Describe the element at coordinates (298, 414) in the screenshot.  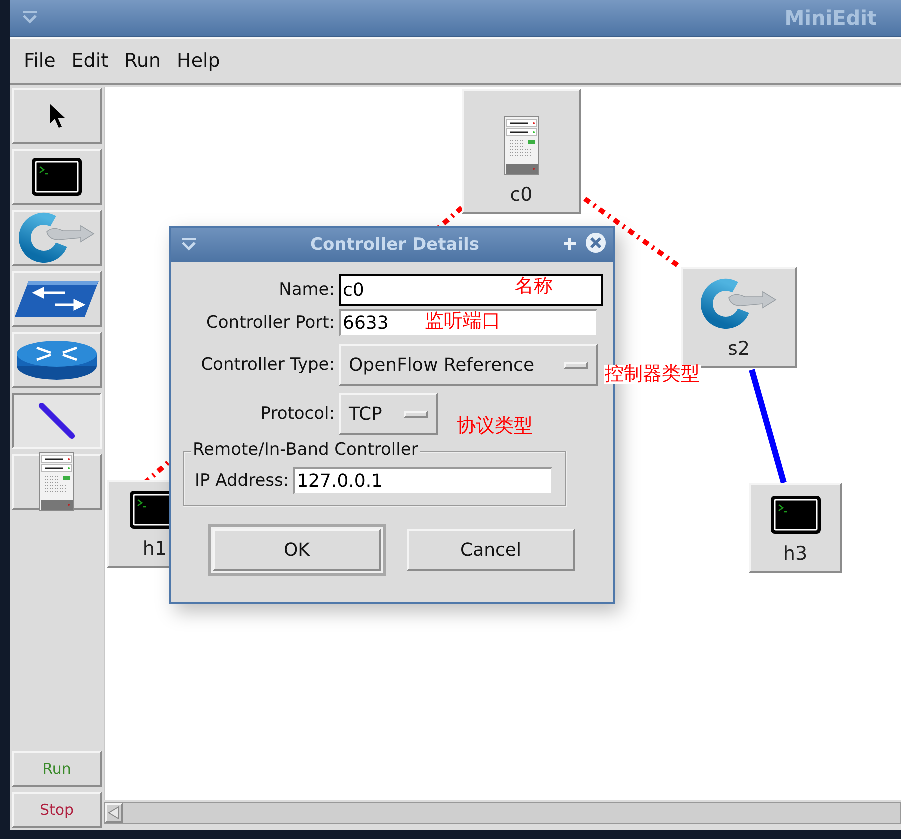
I see `field-label: Protocol:` at that location.